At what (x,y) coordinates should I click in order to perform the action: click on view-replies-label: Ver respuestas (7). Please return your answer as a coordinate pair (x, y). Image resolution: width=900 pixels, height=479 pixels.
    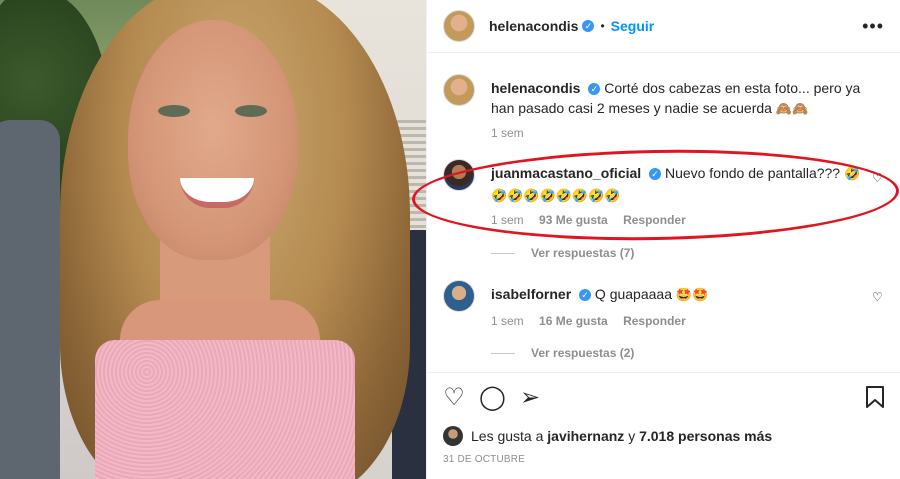
    Looking at the image, I should click on (583, 253).